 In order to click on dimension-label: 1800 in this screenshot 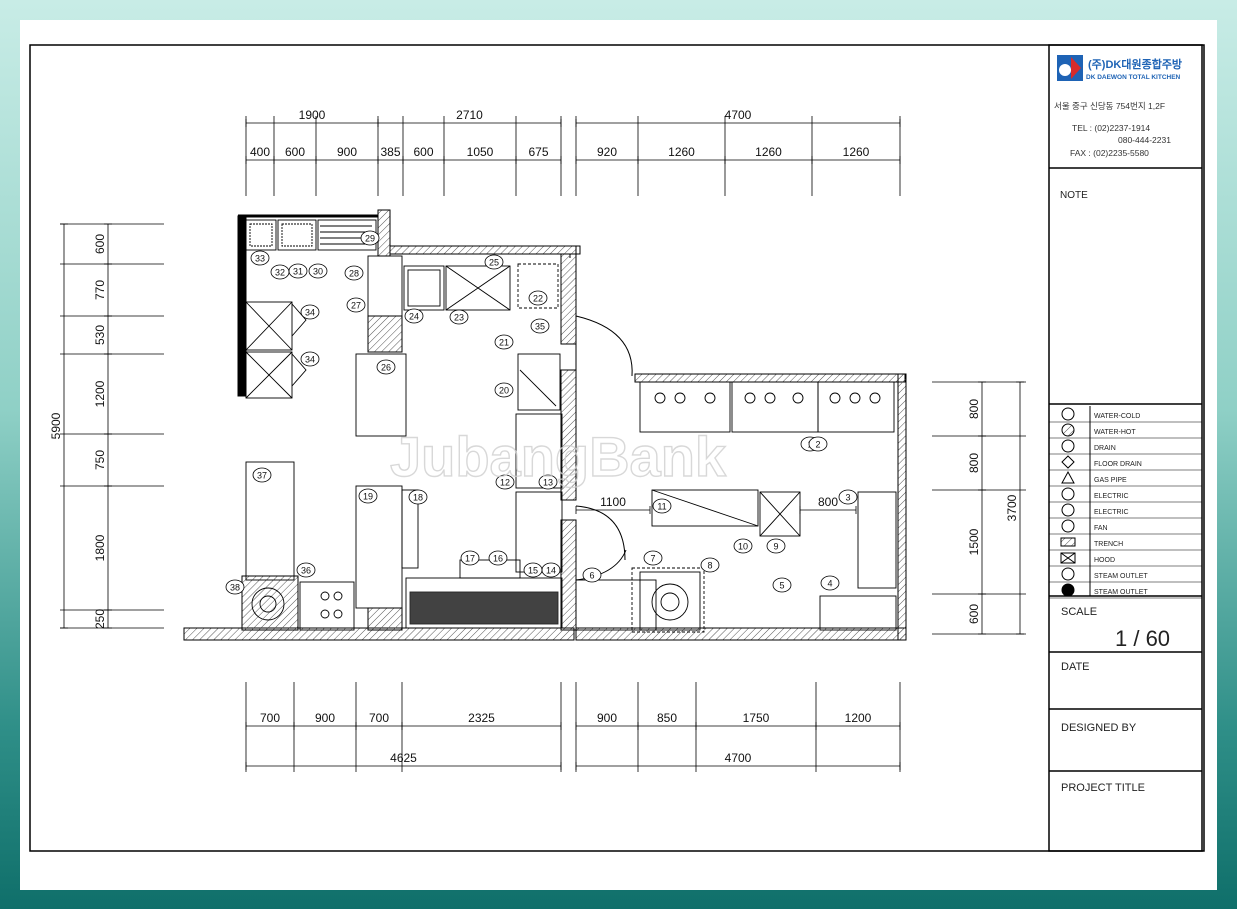, I will do `click(100, 547)`.